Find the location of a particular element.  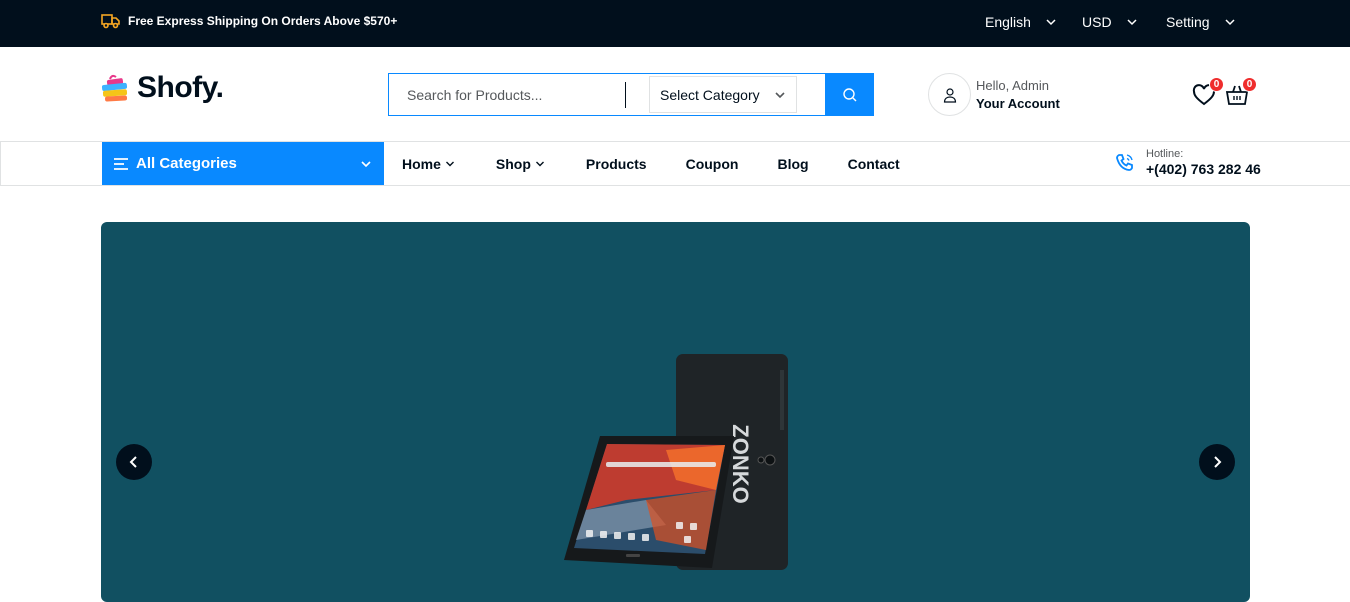

user-icon is located at coordinates (949, 95).